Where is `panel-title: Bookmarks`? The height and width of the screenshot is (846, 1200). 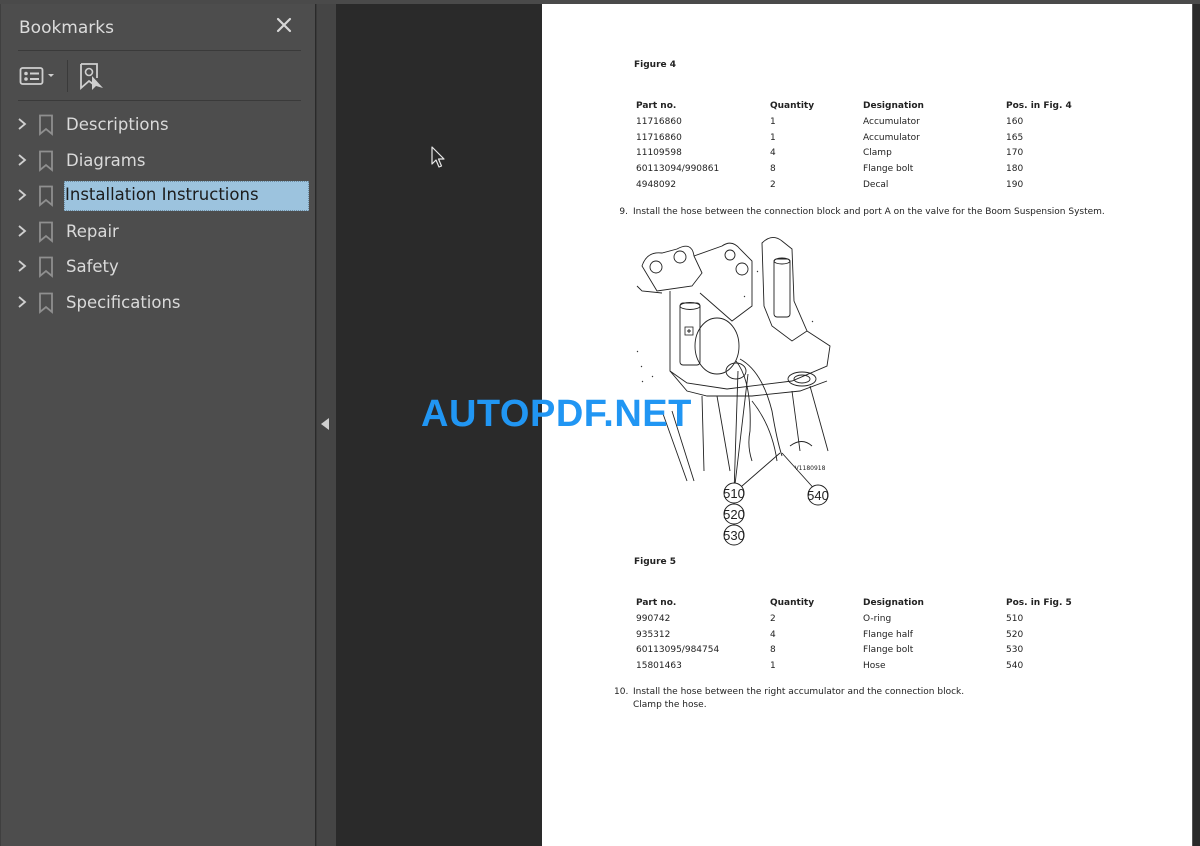
panel-title: Bookmarks is located at coordinates (66, 28).